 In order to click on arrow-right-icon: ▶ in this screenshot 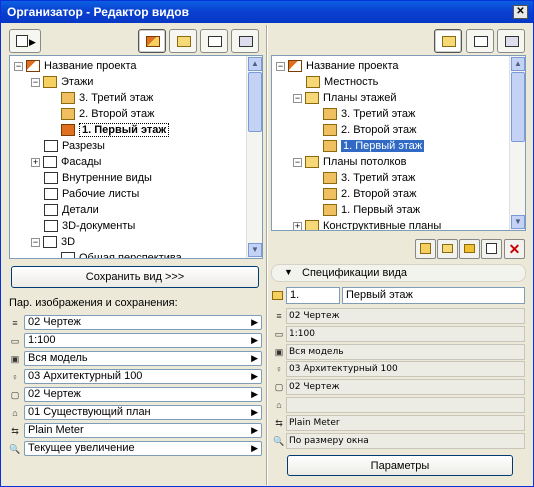, I will do `click(254, 394)`.